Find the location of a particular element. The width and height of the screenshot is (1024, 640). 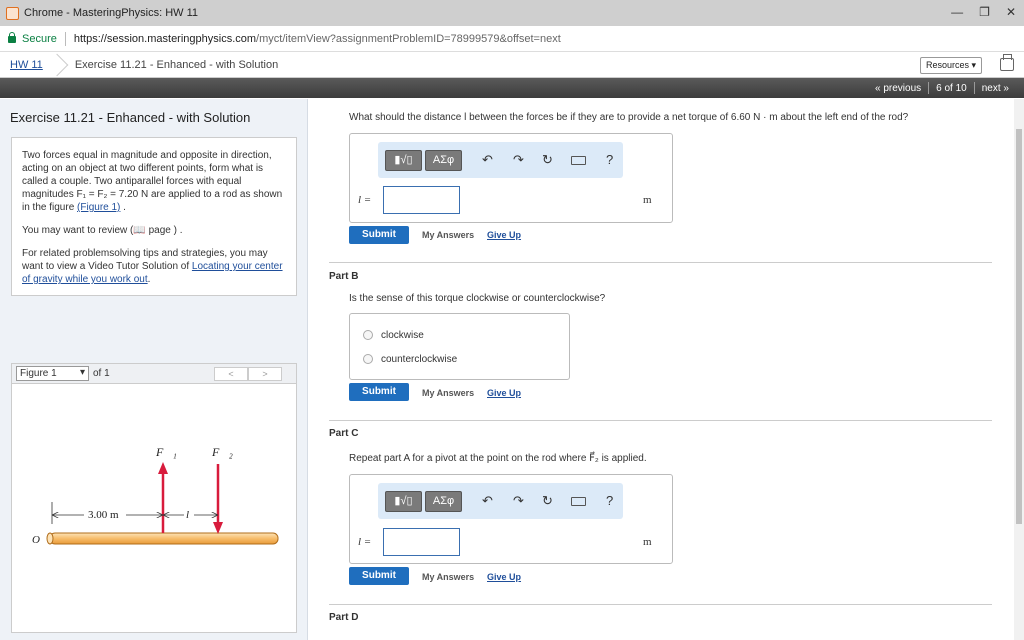

rod-end-cap is located at coordinates (50, 538).